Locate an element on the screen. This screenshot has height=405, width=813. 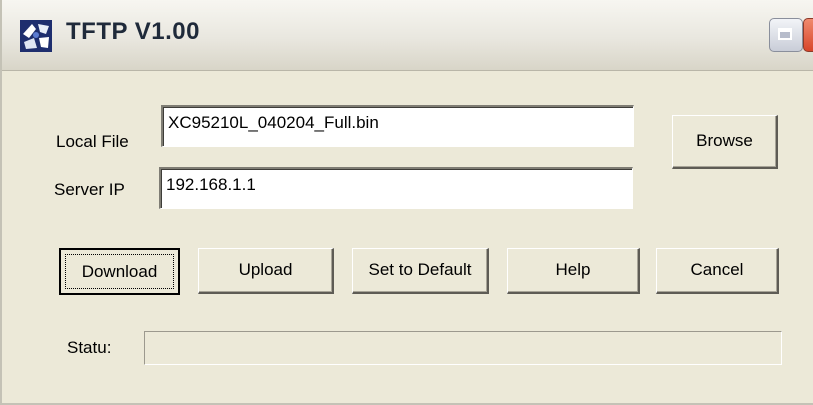
local-file-input: XC95210L_040204_Full.bin is located at coordinates (397, 126).